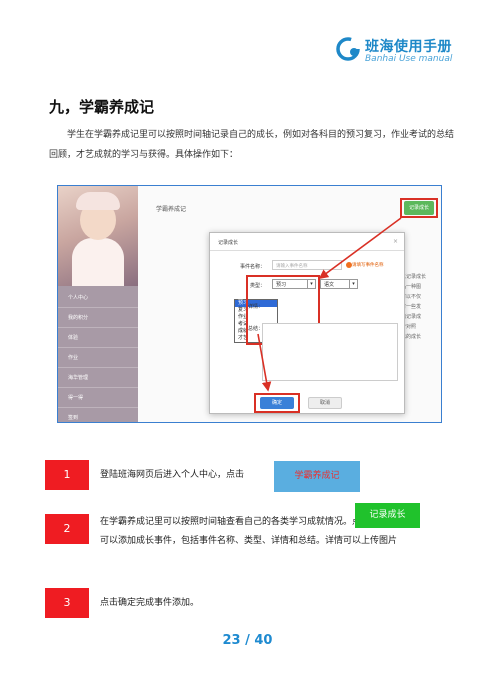 This screenshot has width=495, height=700. Describe the element at coordinates (98, 358) in the screenshot. I see `sidebar-item: 作业` at that location.